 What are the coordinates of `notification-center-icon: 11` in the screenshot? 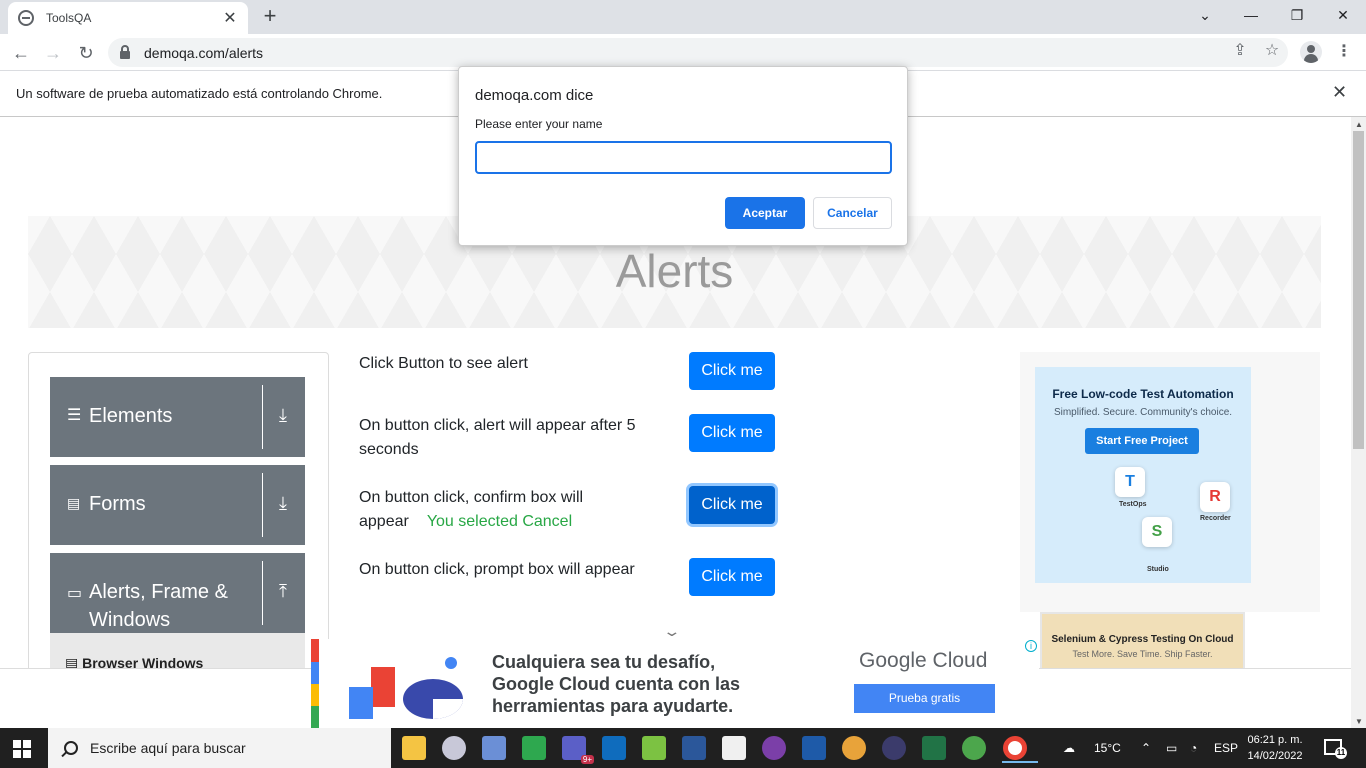 It's located at (1335, 749).